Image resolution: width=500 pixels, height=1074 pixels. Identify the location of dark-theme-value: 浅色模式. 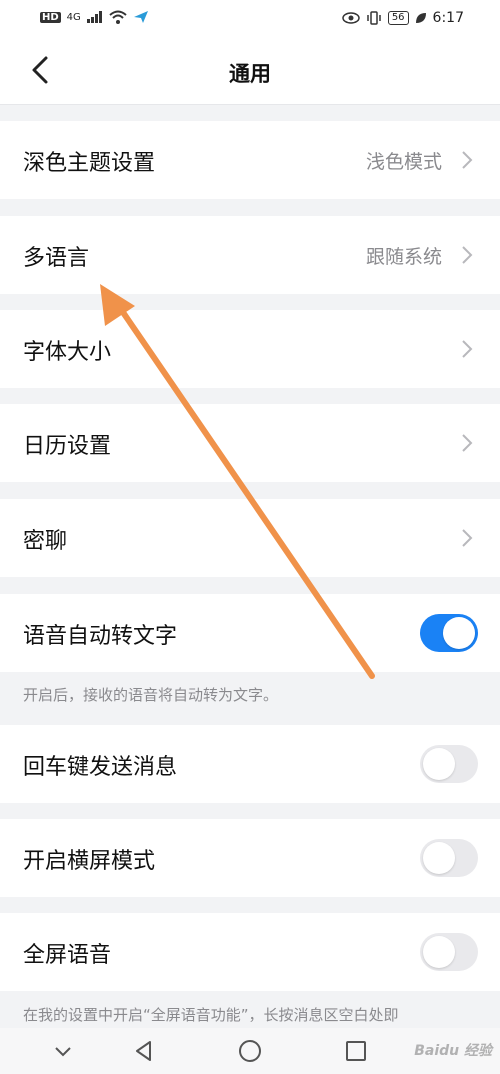
(403, 162).